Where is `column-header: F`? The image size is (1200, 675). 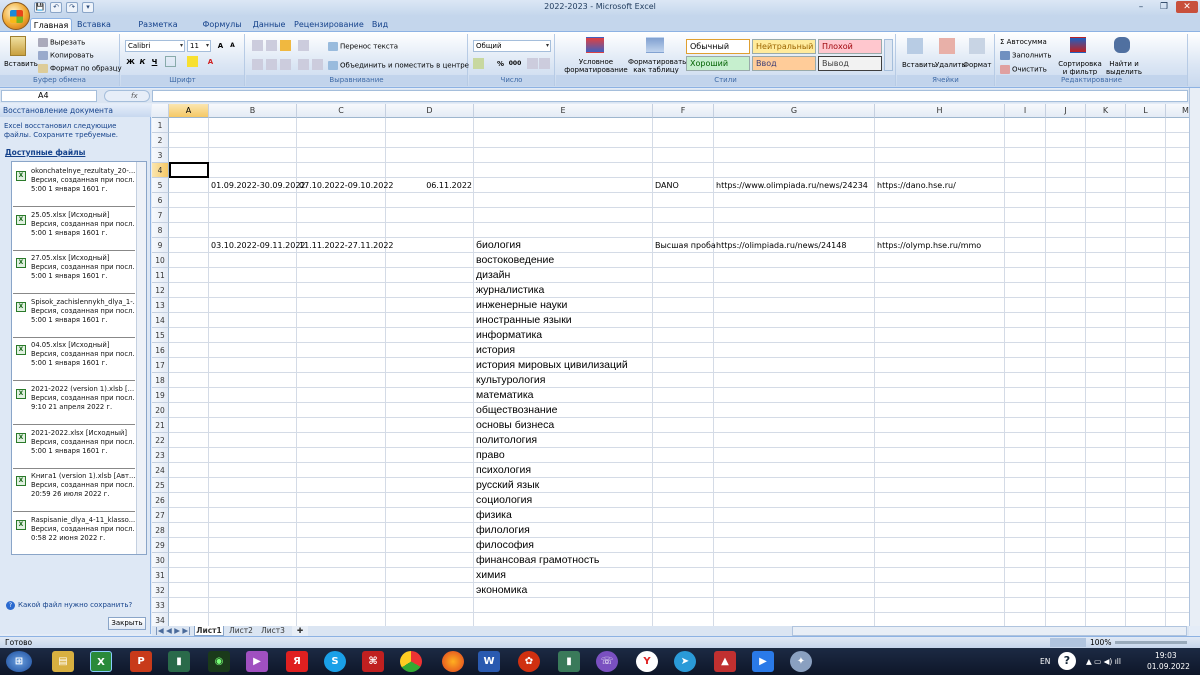
column-header: F is located at coordinates (683, 111).